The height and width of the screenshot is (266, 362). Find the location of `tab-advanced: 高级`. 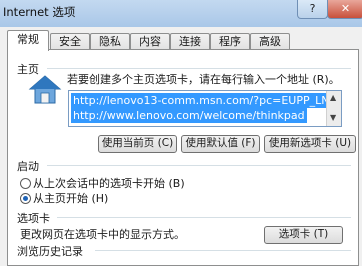

tab-advanced: 高级 is located at coordinates (270, 41).